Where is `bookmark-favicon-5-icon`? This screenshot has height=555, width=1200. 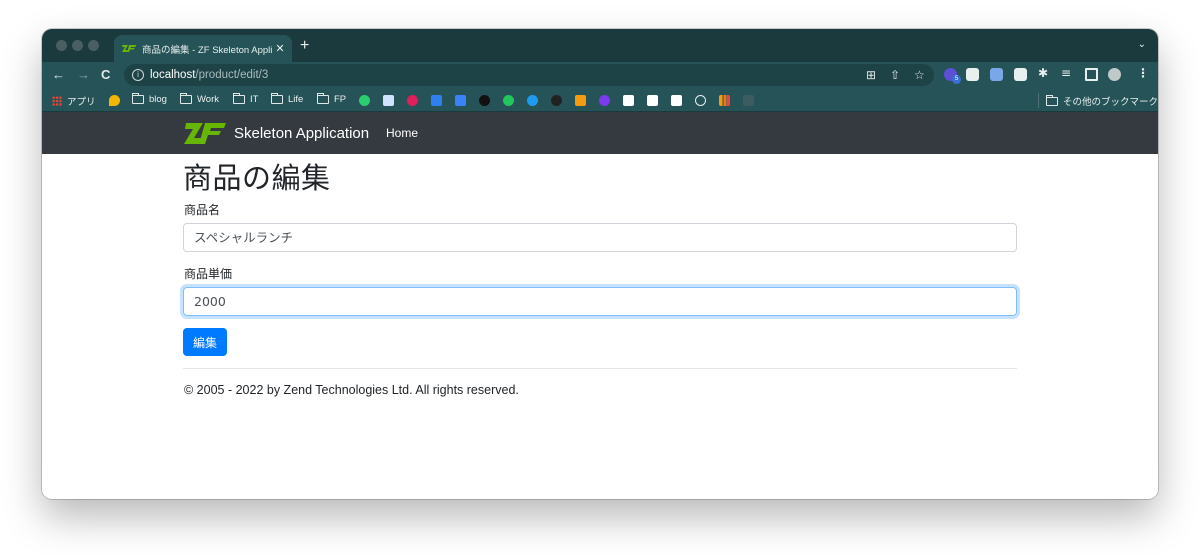 bookmark-favicon-5-icon is located at coordinates (460, 100).